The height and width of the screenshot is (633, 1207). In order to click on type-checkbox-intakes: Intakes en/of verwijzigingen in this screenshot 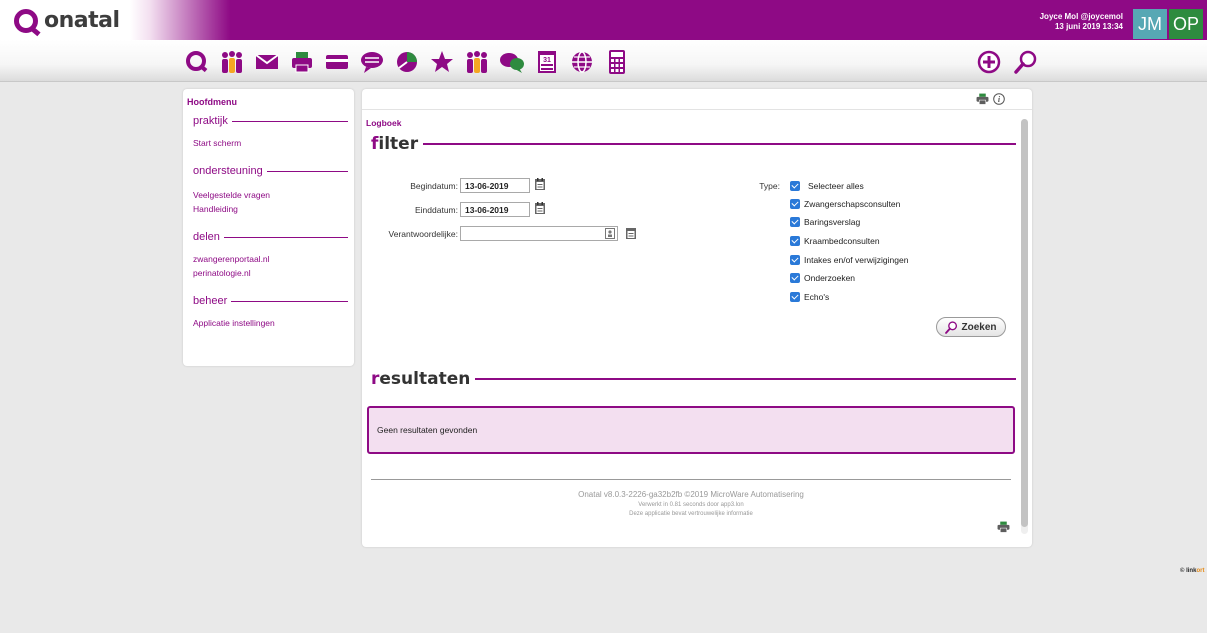, I will do `click(849, 260)`.